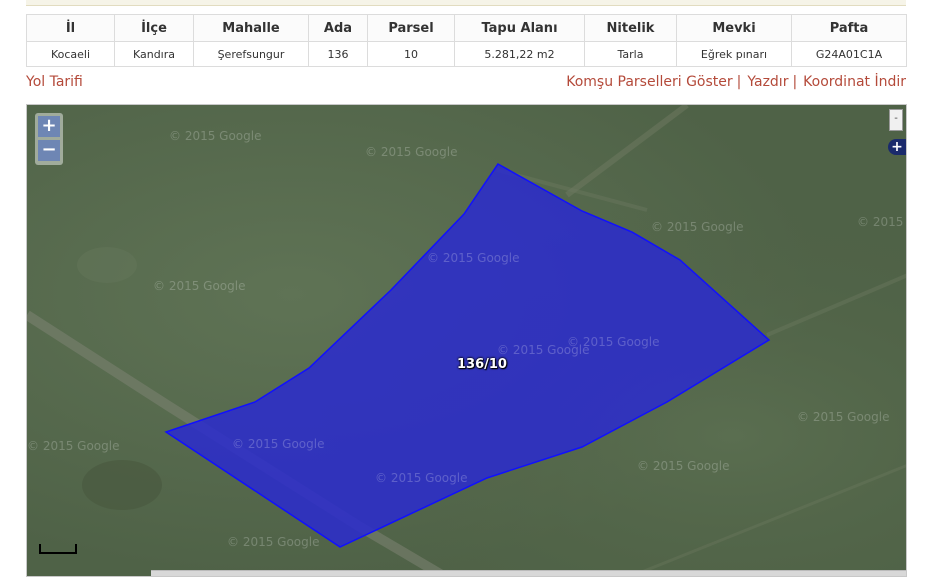 The width and height of the screenshot is (933, 577). Describe the element at coordinates (482, 364) in the screenshot. I see `parcel-label: 136/10` at that location.